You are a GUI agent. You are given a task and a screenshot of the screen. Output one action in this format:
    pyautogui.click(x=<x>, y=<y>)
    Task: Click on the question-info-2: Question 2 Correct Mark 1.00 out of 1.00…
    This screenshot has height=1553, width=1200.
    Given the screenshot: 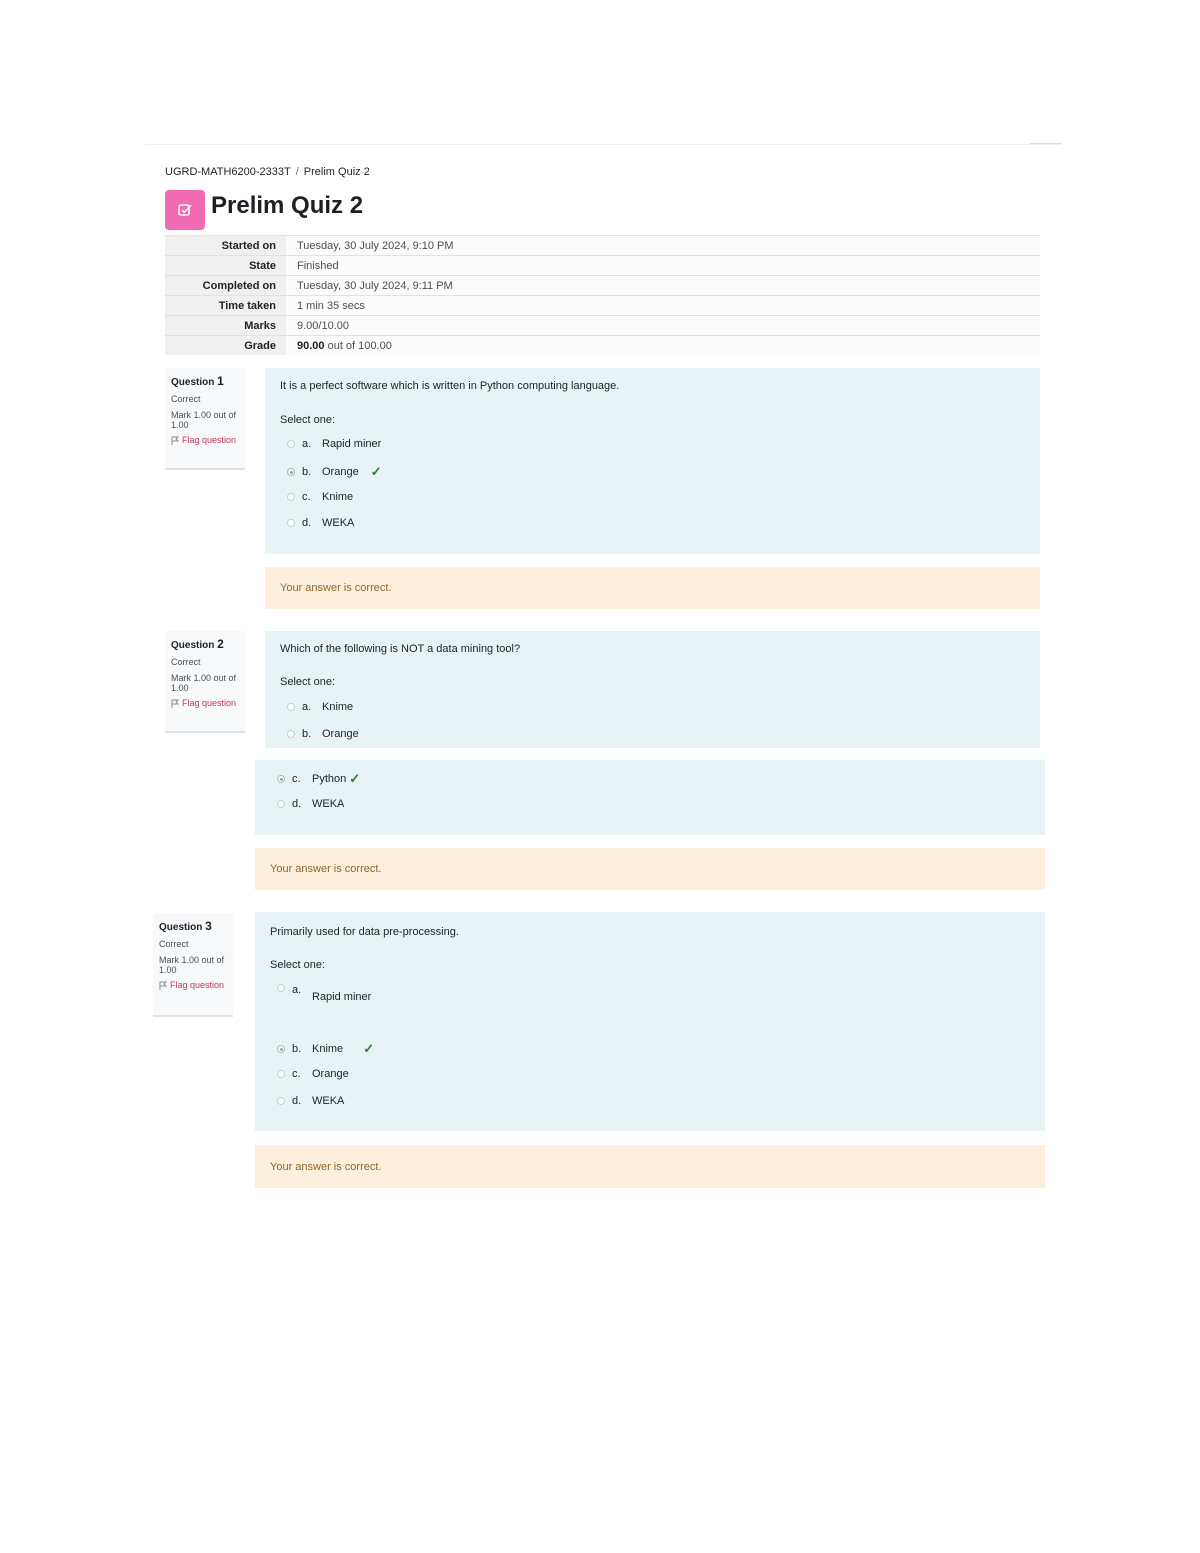 What is the action you would take?
    pyautogui.click(x=205, y=682)
    